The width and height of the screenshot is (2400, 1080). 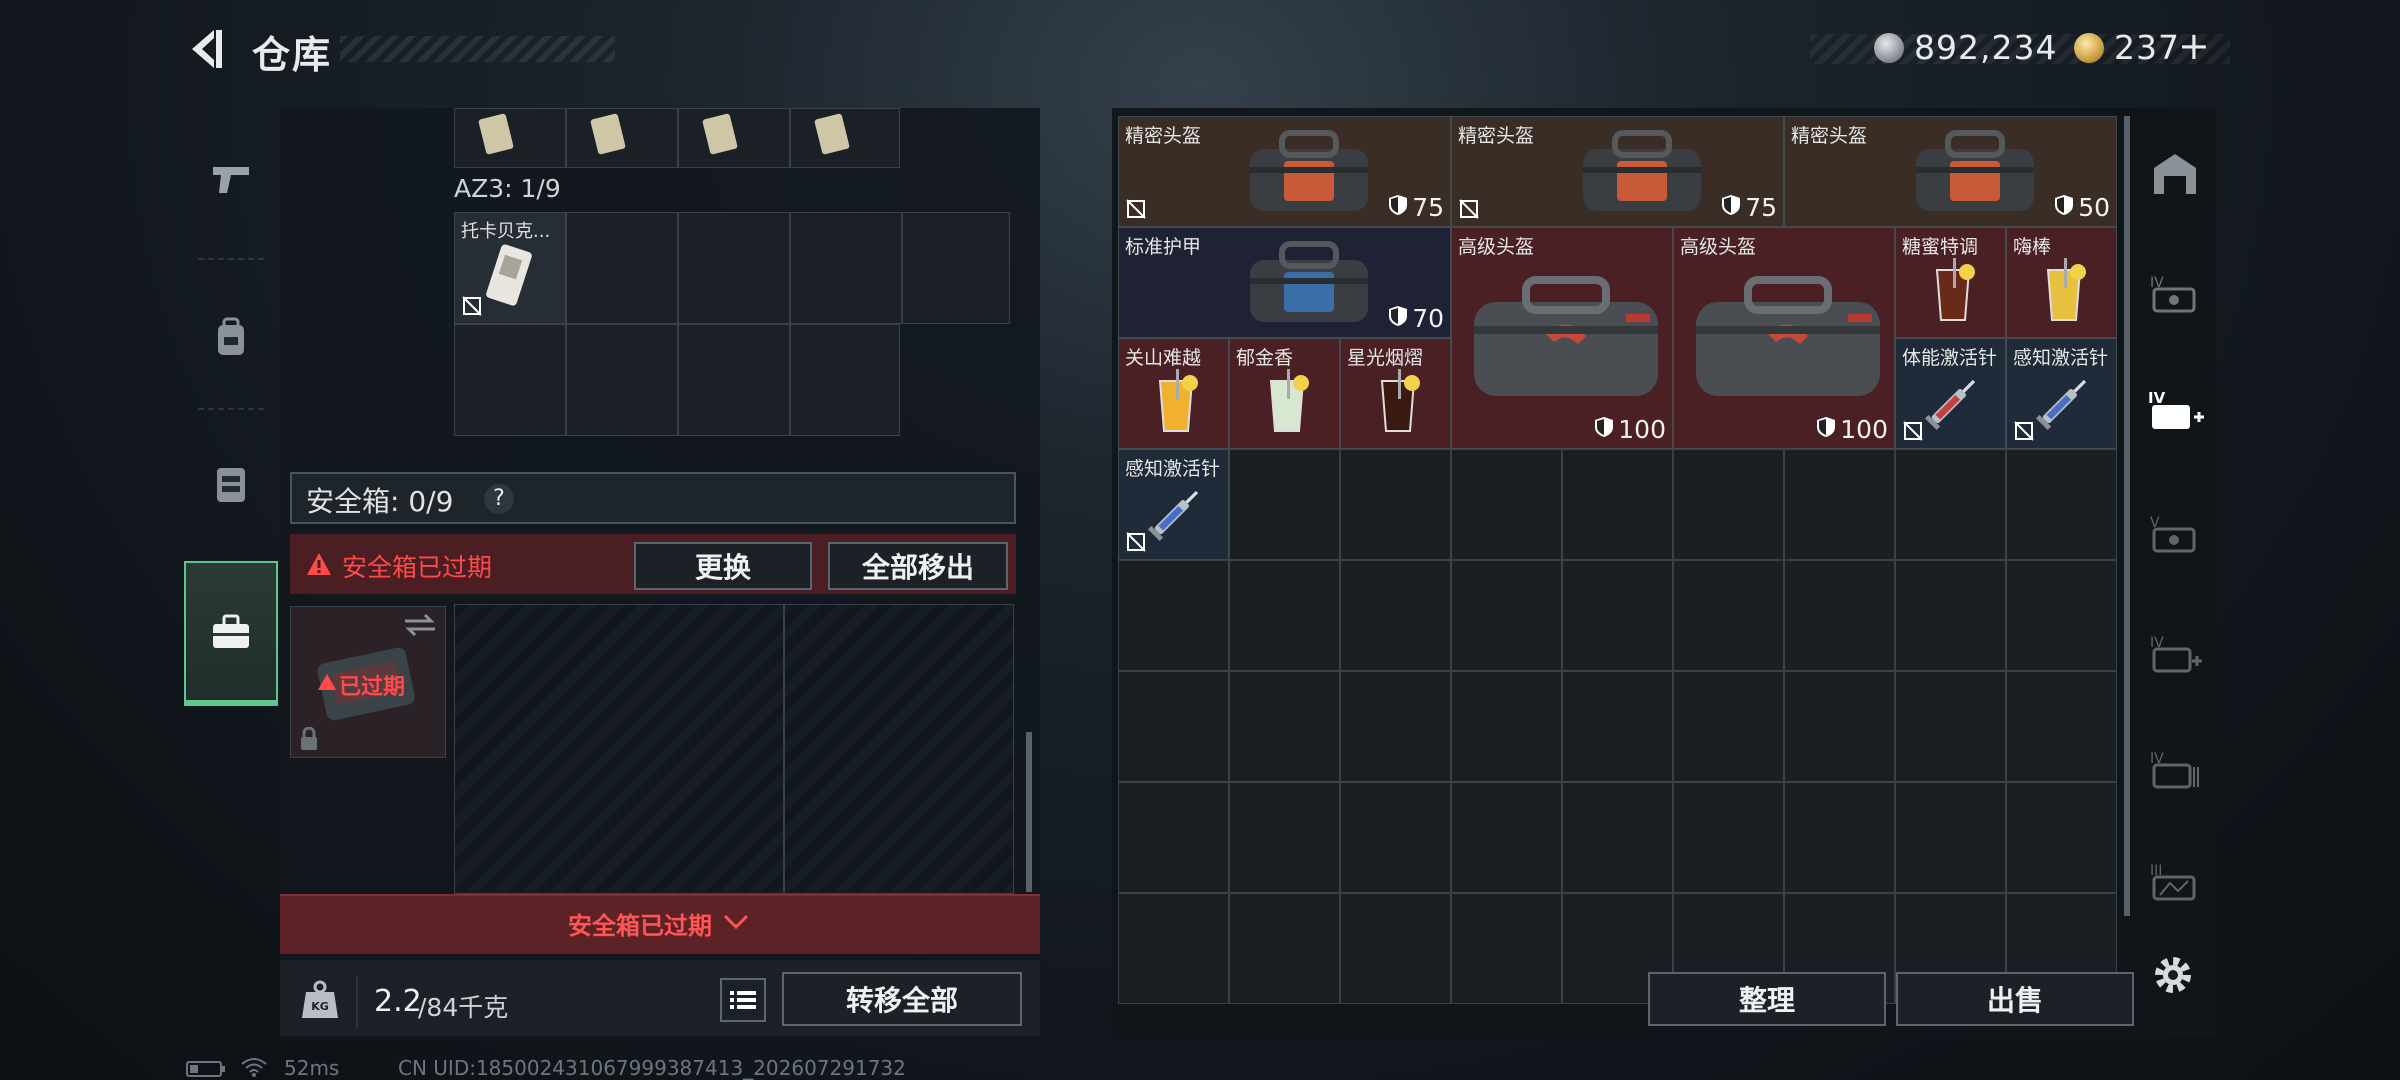 I want to click on tab-vest, so click(x=231, y=483).